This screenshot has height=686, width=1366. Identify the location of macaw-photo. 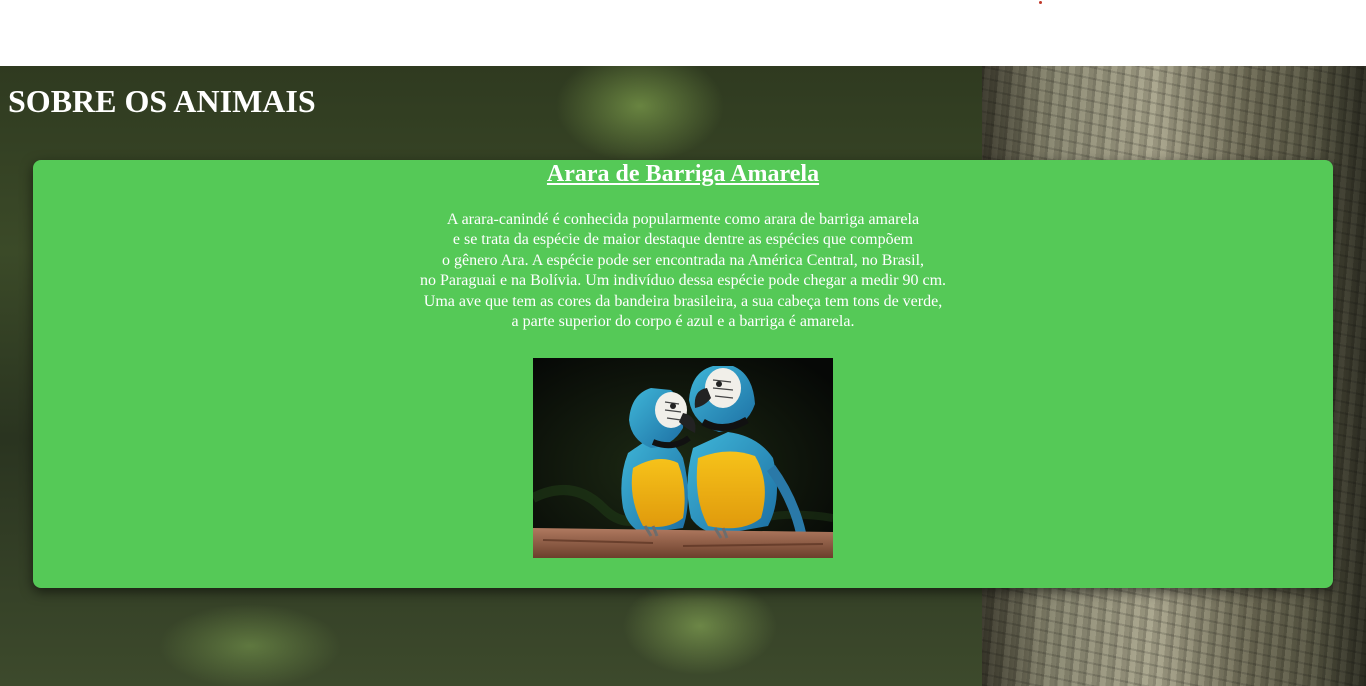
(683, 458).